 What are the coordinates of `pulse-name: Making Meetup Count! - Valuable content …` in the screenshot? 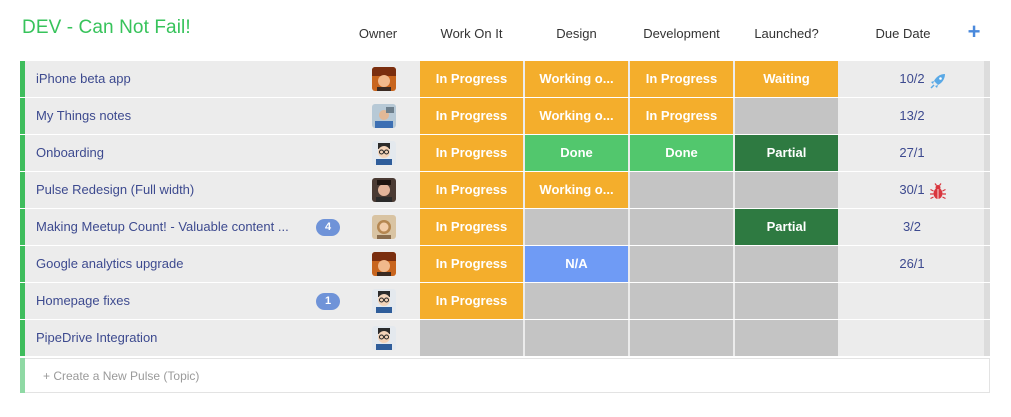 It's located at (162, 227).